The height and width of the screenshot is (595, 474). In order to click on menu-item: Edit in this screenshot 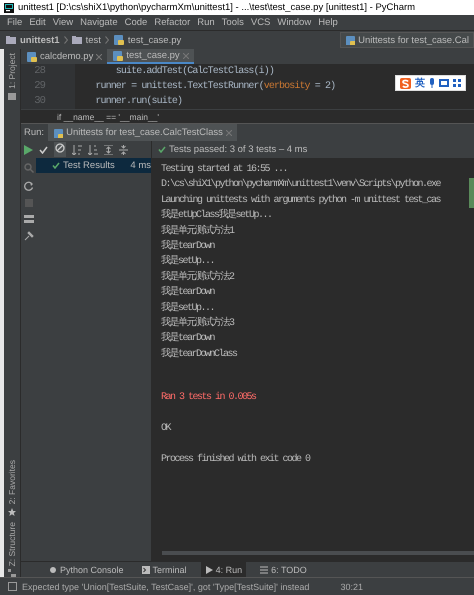, I will do `click(37, 22)`.